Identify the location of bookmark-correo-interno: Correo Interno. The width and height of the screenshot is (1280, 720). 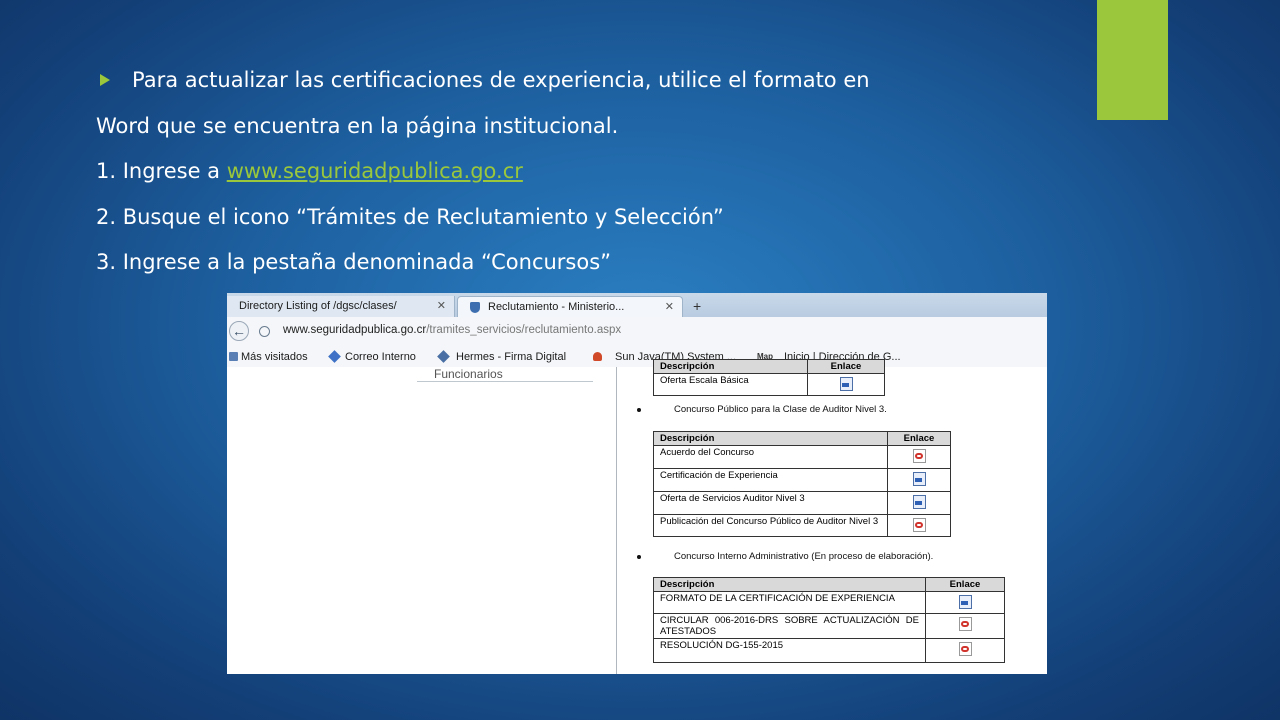
(380, 357).